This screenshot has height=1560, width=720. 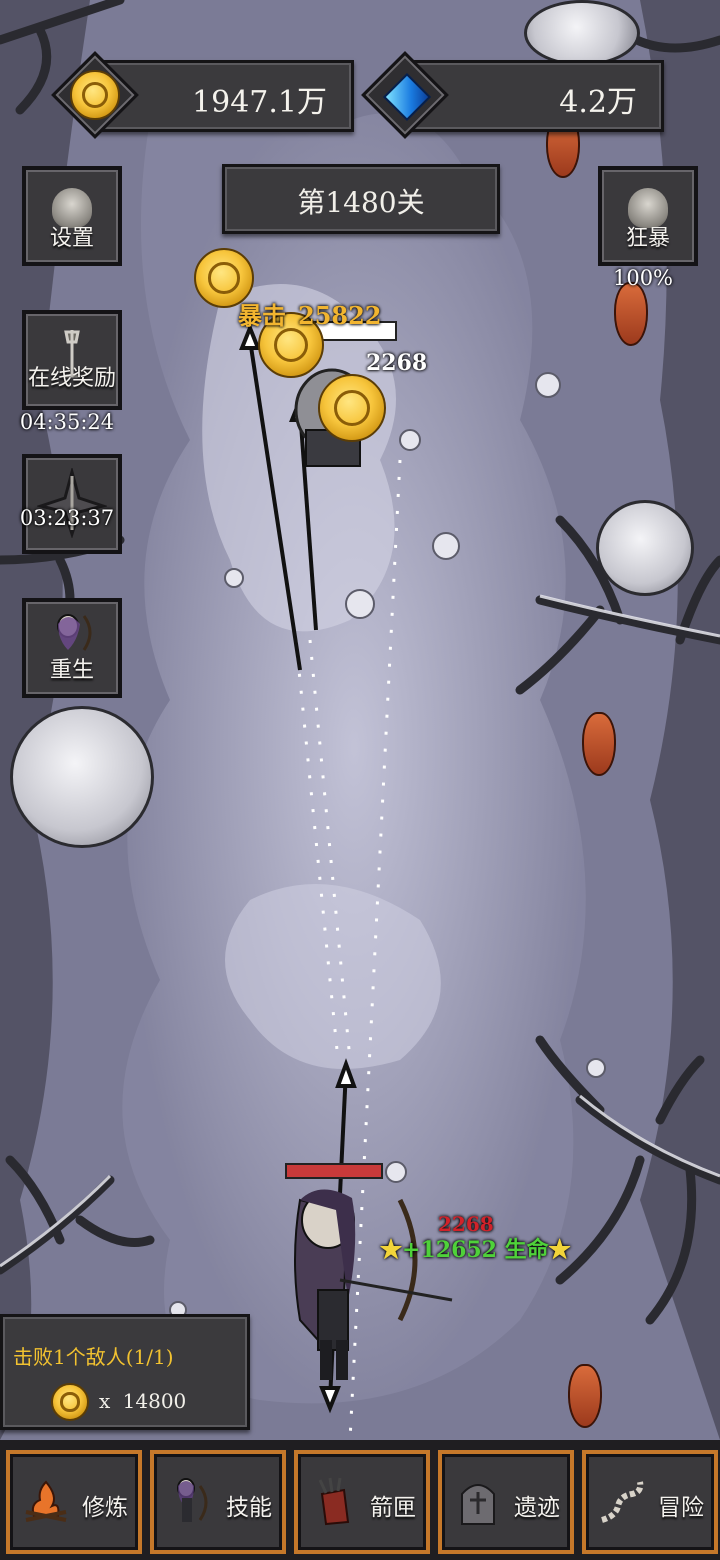 I want to click on berserk-label: 狂暴, so click(x=647, y=238).